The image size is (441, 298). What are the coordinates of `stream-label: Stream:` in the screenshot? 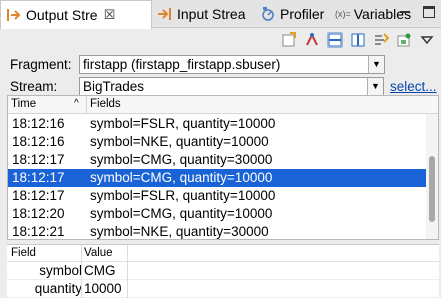 It's located at (34, 86).